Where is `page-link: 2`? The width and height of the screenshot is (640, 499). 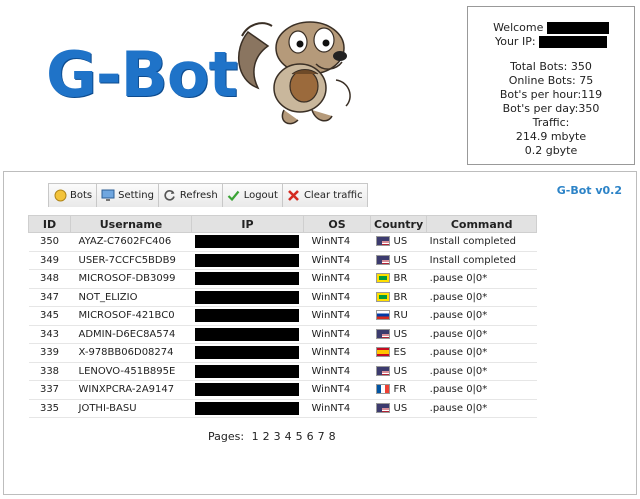 page-link: 2 is located at coordinates (266, 436).